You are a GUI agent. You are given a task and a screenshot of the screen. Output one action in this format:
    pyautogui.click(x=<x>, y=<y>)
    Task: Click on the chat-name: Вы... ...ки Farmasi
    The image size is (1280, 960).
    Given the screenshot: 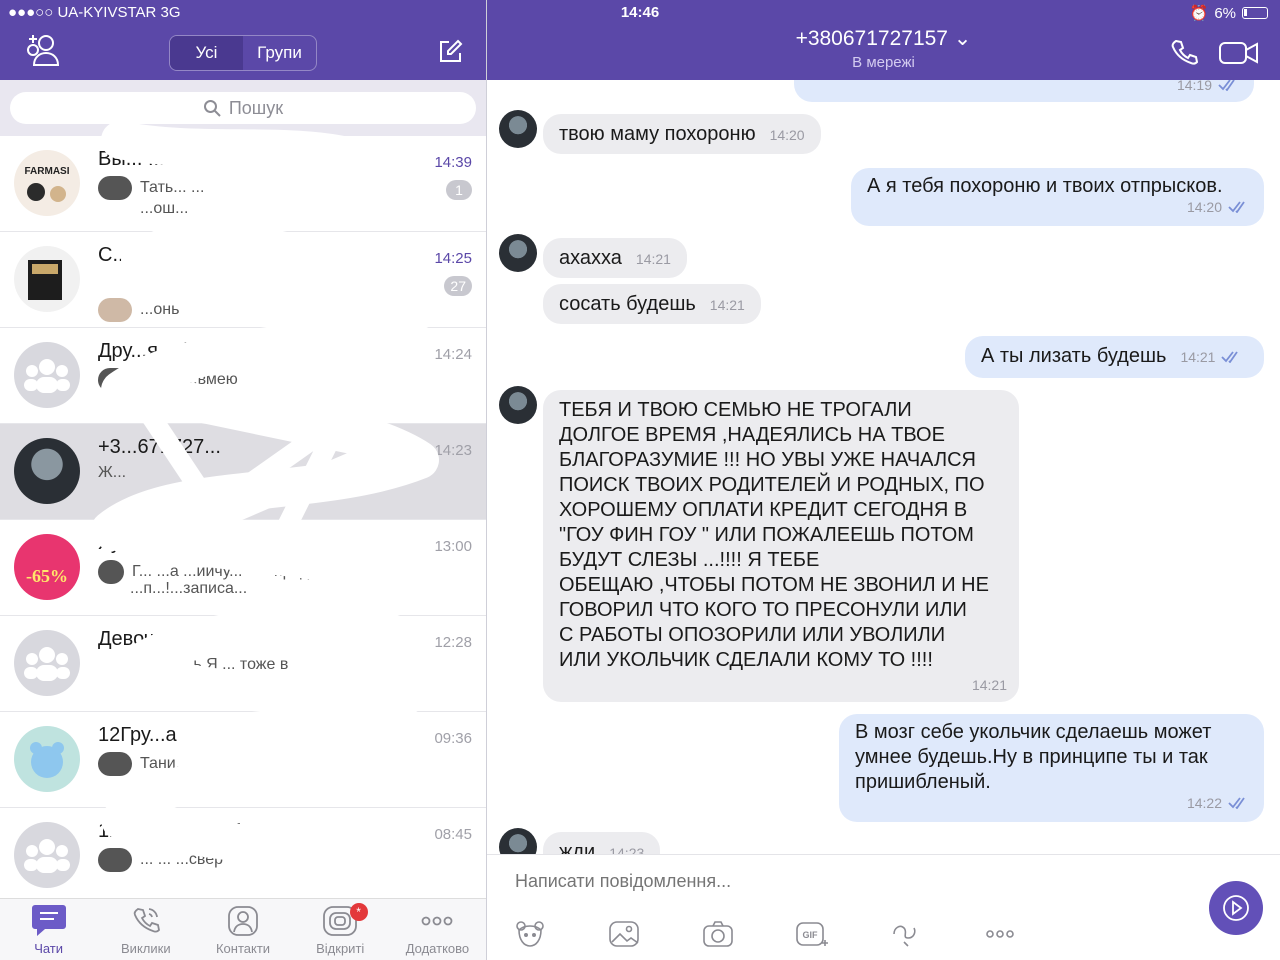 What is the action you would take?
    pyautogui.click(x=180, y=159)
    